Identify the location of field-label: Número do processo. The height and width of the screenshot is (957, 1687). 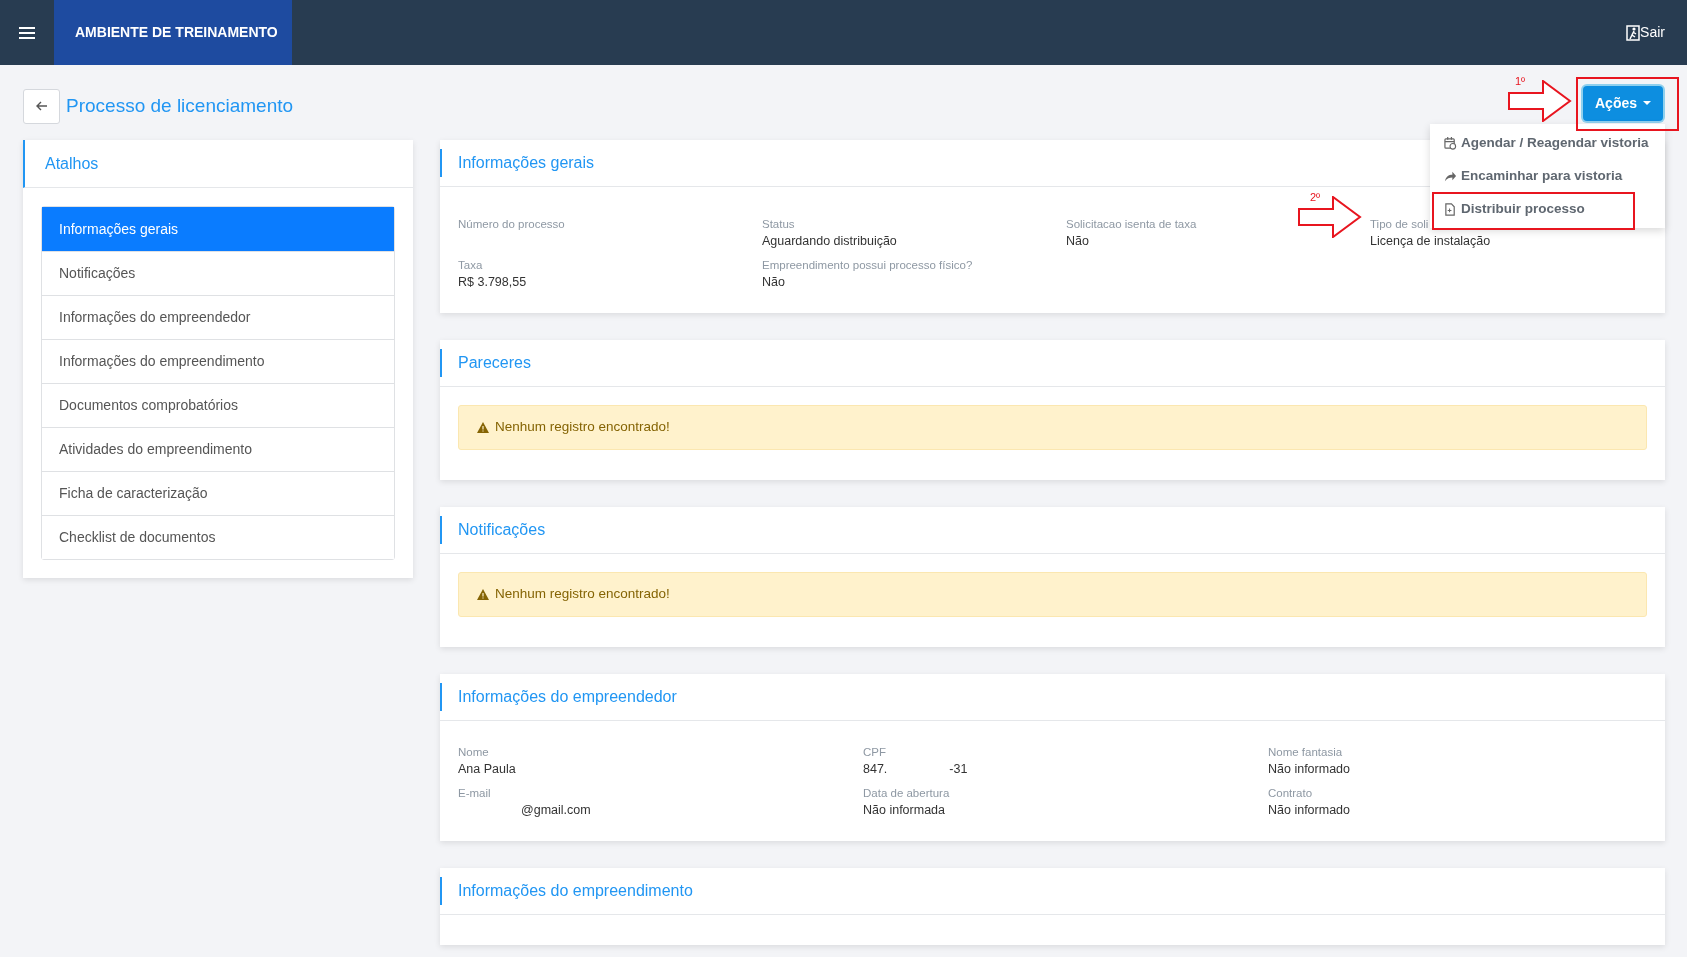
(512, 224).